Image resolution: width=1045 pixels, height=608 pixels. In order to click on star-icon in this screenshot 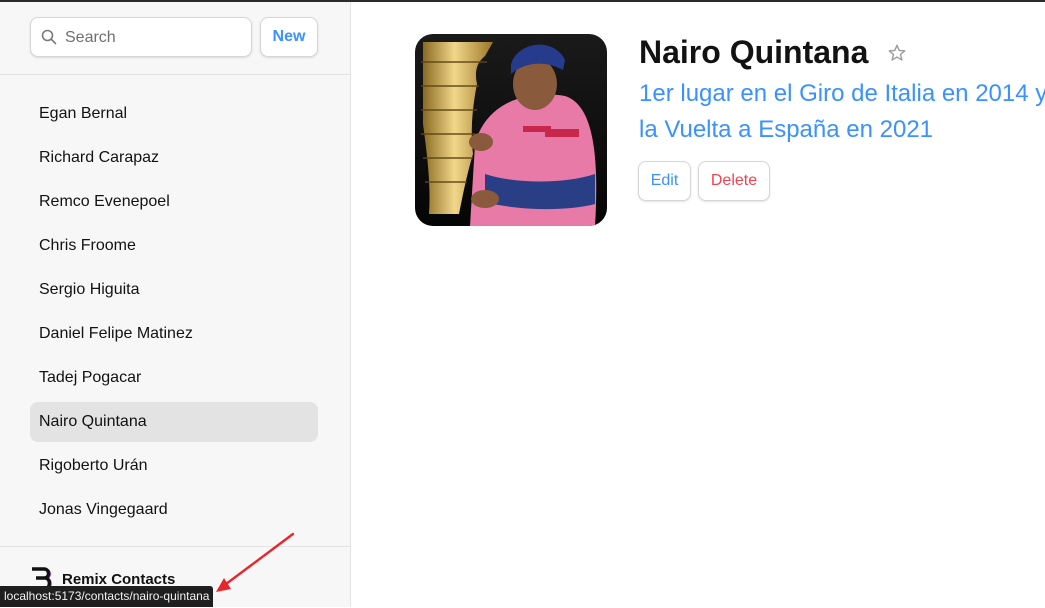, I will do `click(897, 53)`.